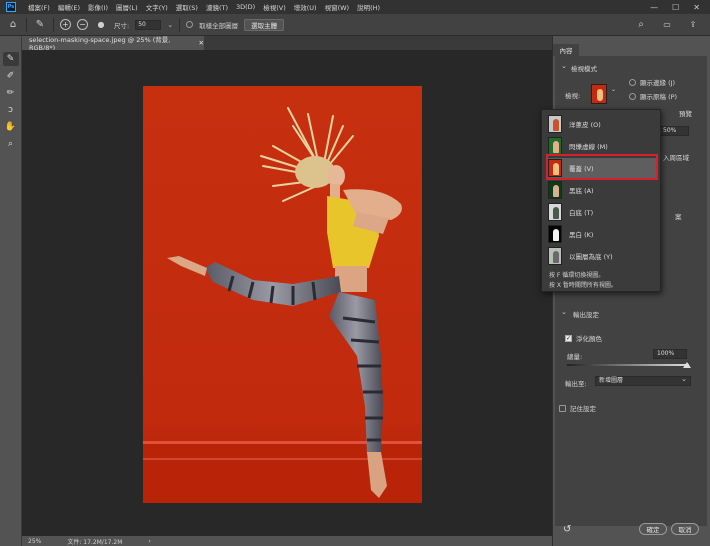 The image size is (710, 546). What do you see at coordinates (95, 542) in the screenshot?
I see `file-info: 文件: 17.2M/17.2M` at bounding box center [95, 542].